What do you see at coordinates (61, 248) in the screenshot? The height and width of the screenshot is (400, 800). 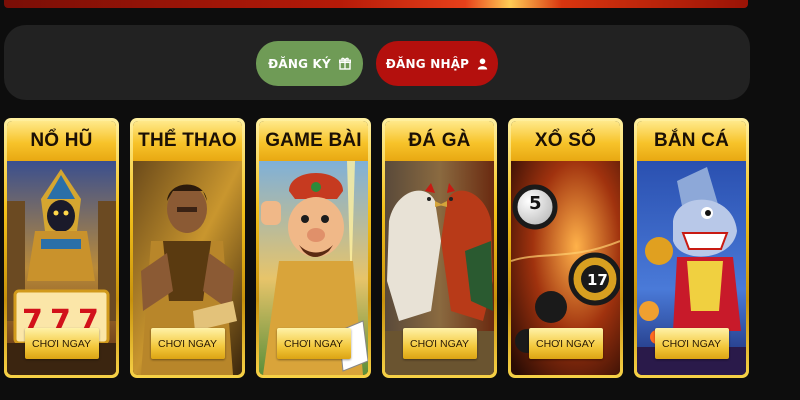 I see `category-card-no-hu: NỔ HŨ 7 7 7 CHƠI NGAY` at bounding box center [61, 248].